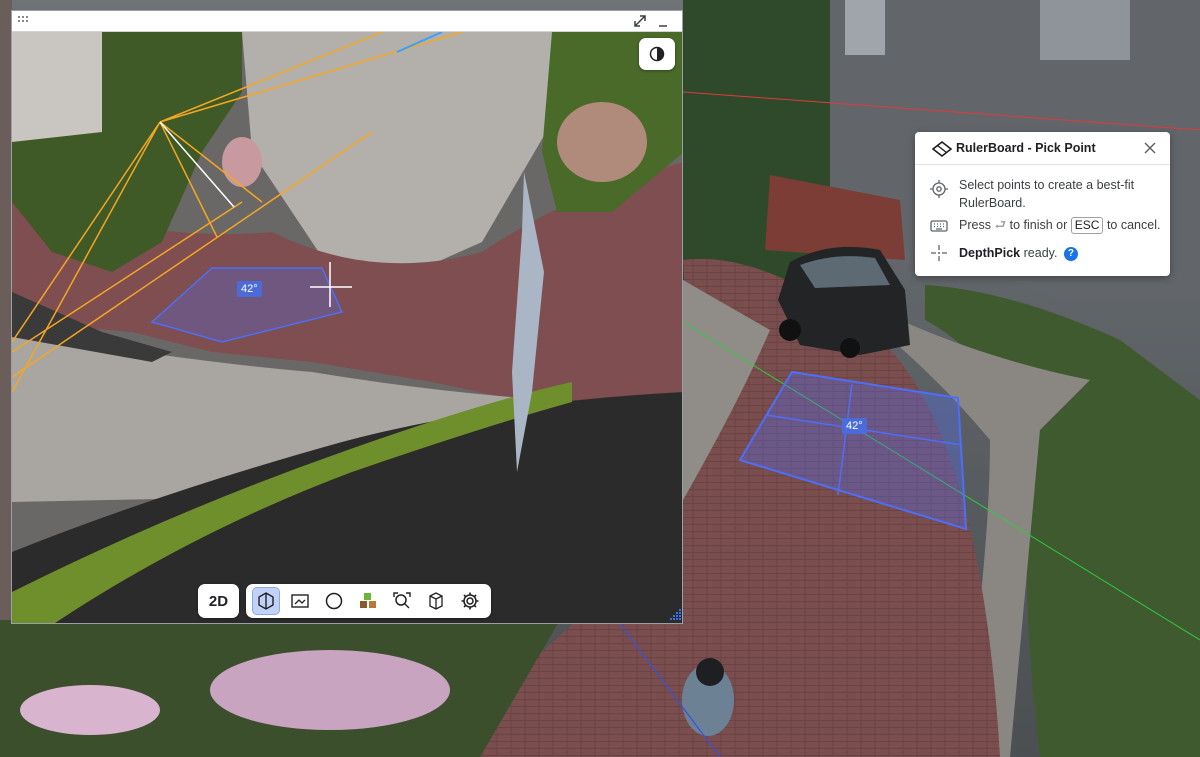 This screenshot has width=1200, height=757. I want to click on cubes-icon, so click(368, 600).